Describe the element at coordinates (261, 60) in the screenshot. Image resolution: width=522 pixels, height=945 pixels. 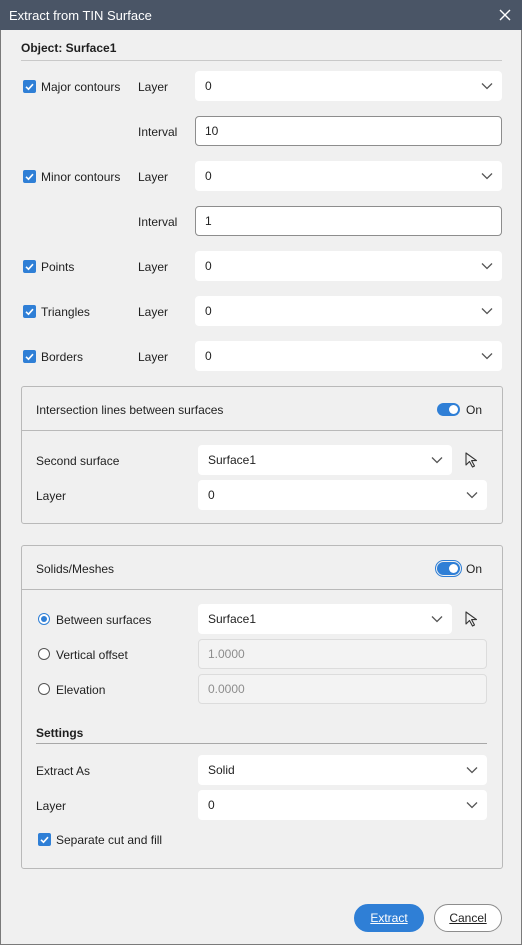
I see `object-divider` at that location.